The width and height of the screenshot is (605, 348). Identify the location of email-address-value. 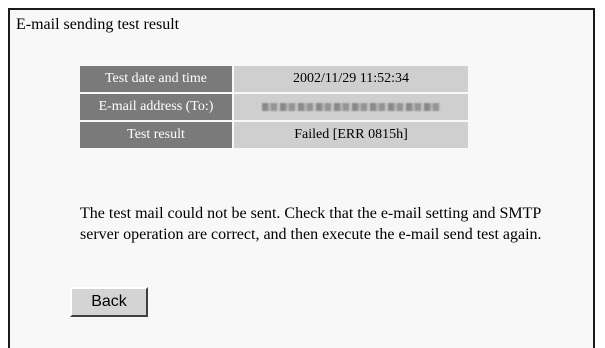
(351, 107).